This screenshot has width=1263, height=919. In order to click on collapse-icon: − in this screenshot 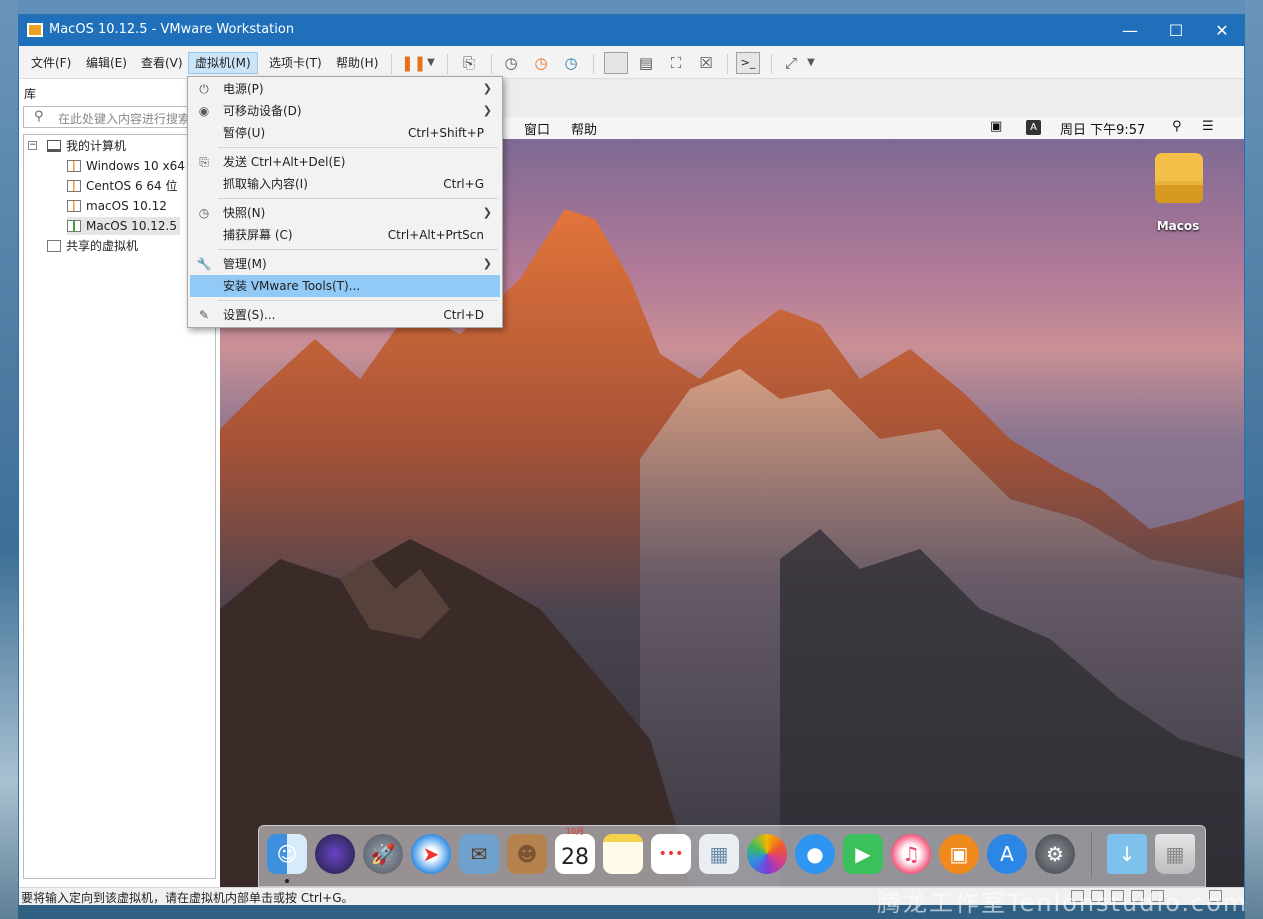, I will do `click(32, 145)`.